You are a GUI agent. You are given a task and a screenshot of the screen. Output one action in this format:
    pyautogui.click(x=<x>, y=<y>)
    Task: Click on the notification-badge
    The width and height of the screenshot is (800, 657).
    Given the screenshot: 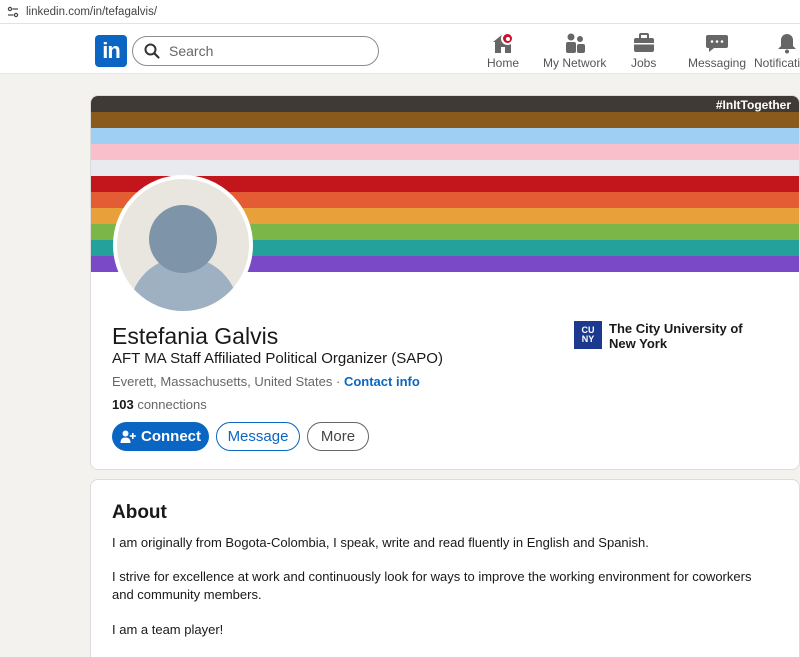 What is the action you would take?
    pyautogui.click(x=507, y=38)
    